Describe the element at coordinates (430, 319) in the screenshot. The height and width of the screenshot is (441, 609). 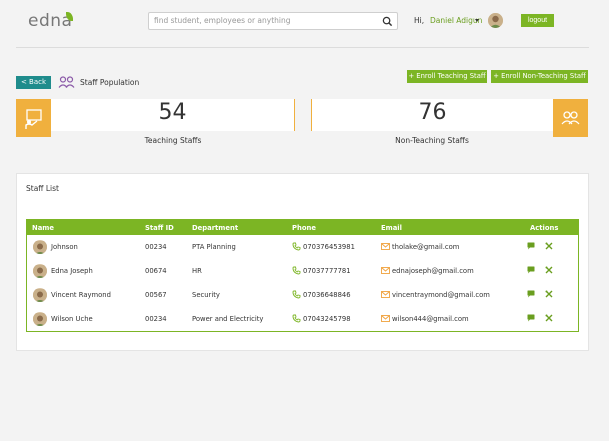
I see `staff-email: wilson444@gmail.com` at that location.